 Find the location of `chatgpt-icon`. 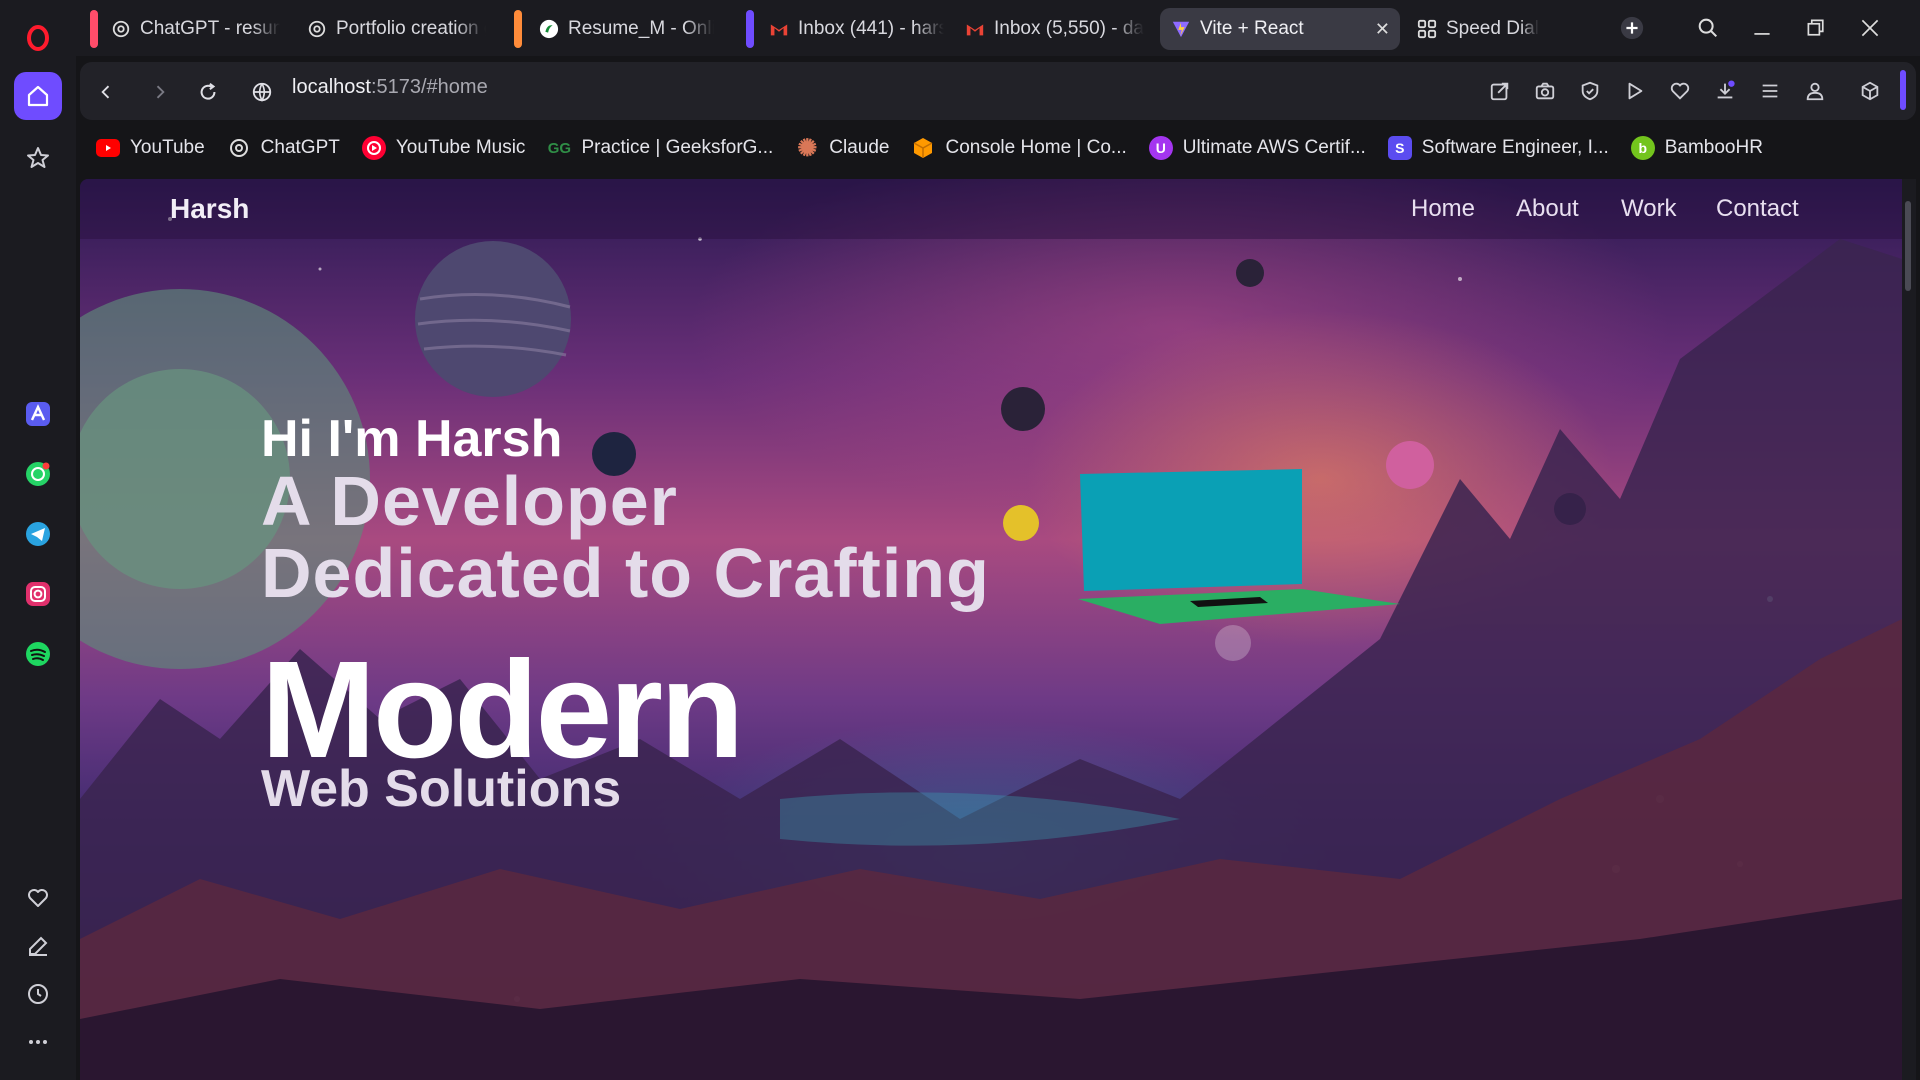

chatgpt-icon is located at coordinates (317, 29).